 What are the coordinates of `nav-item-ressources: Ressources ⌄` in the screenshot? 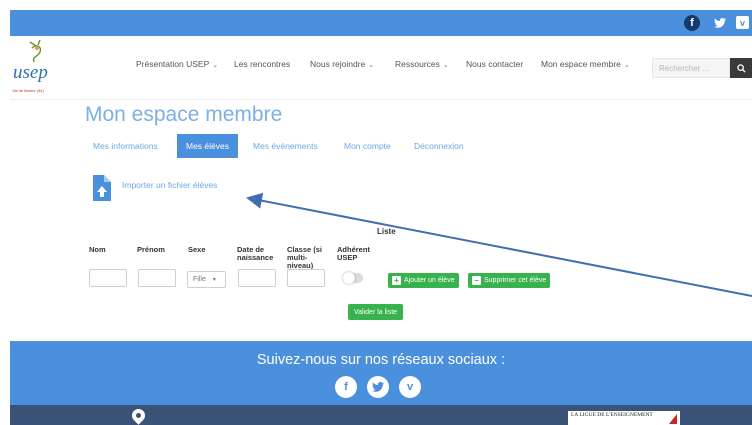 It's located at (422, 64).